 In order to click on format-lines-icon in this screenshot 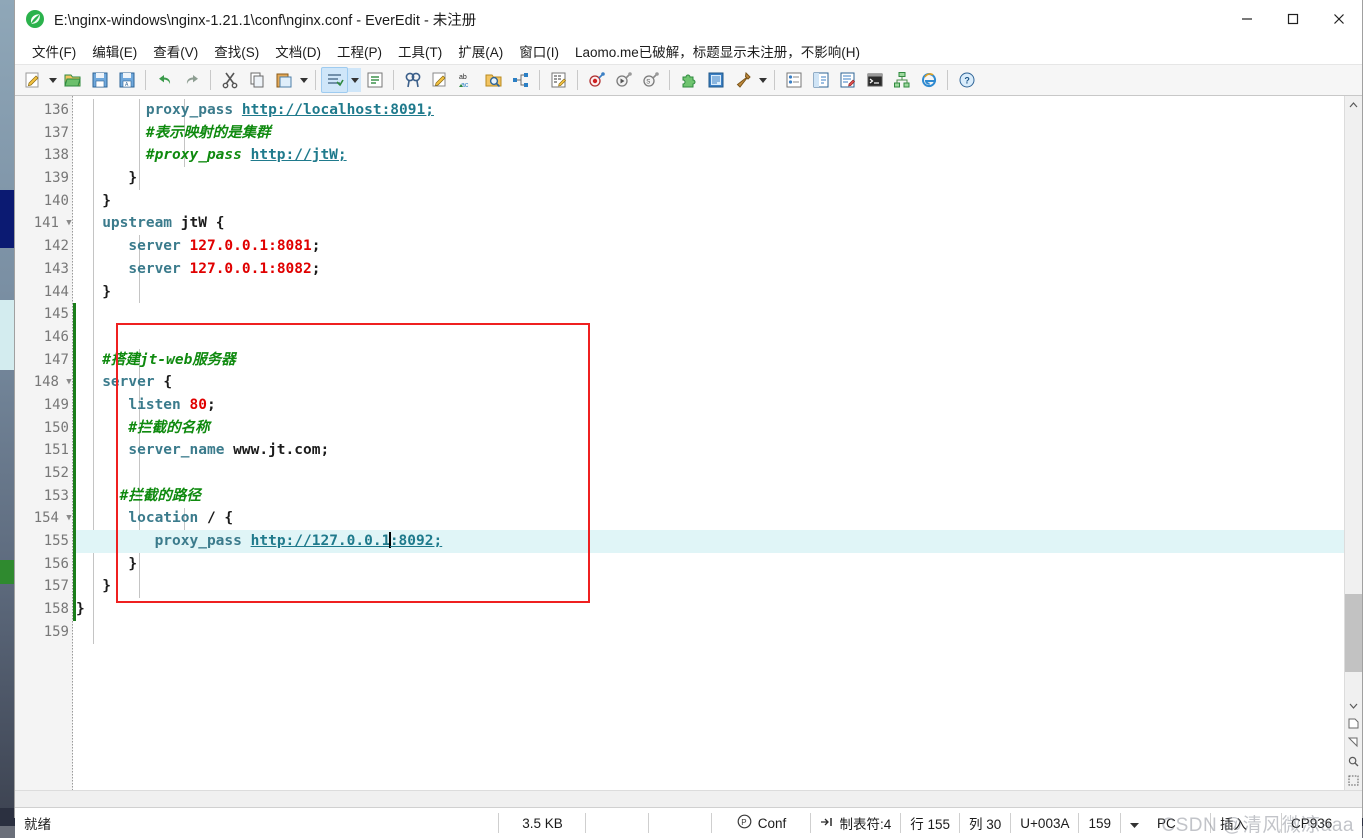, I will do `click(374, 80)`.